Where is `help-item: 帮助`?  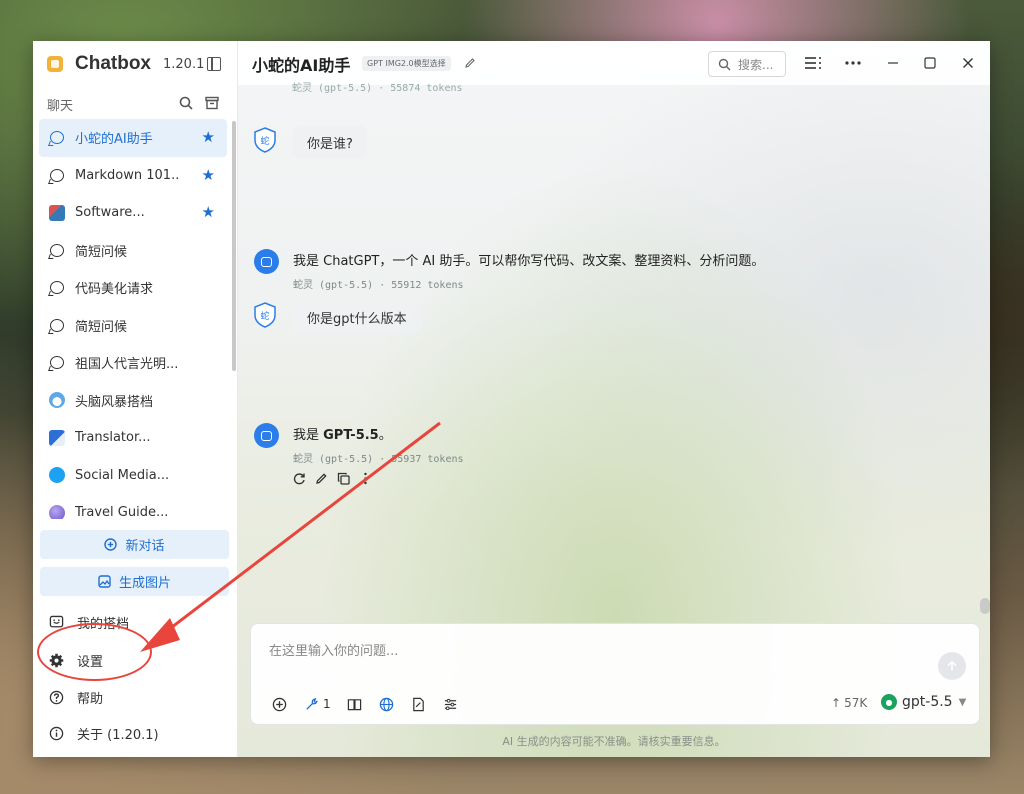
help-item: 帮助 is located at coordinates (75, 697).